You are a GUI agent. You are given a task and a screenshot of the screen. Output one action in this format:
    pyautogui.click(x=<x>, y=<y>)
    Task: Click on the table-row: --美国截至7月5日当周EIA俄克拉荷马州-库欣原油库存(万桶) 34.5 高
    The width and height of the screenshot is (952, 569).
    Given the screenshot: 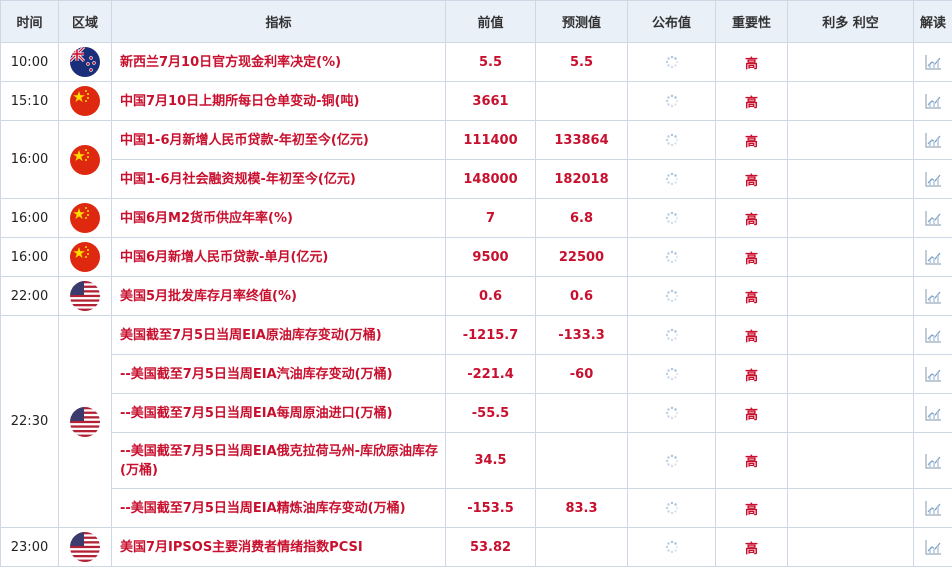 What is the action you would take?
    pyautogui.click(x=476, y=460)
    